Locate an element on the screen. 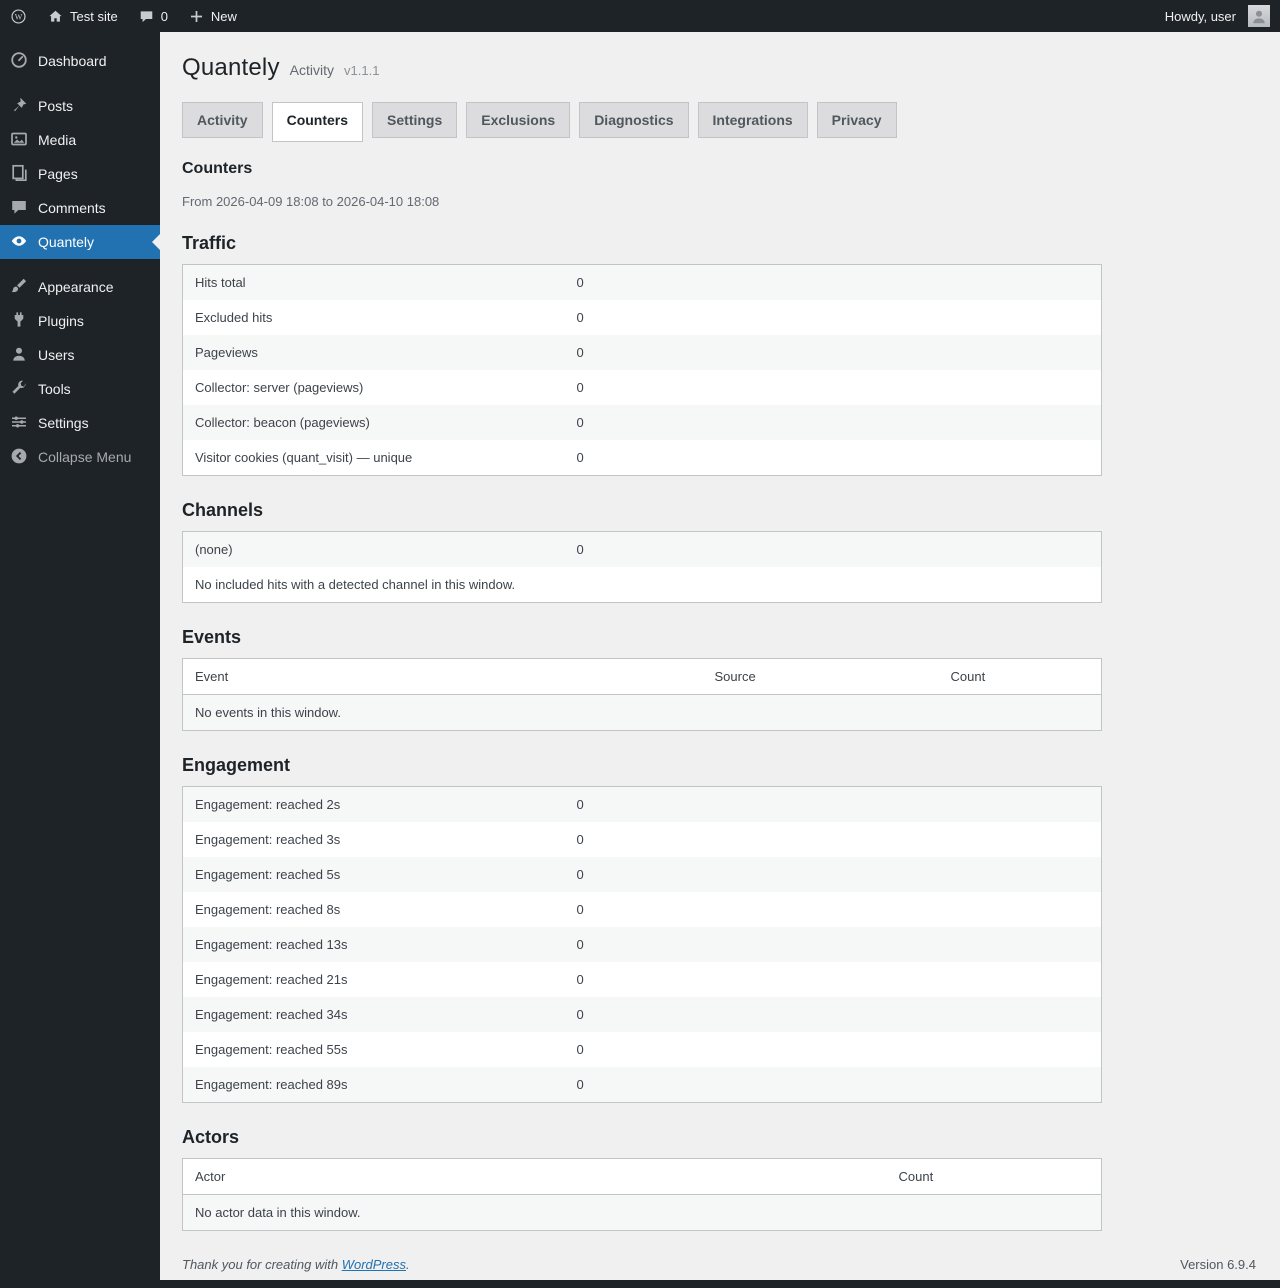 Image resolution: width=1280 pixels, height=1288 pixels. metric-label: Collector: beacon (pageviews) is located at coordinates (373, 422).